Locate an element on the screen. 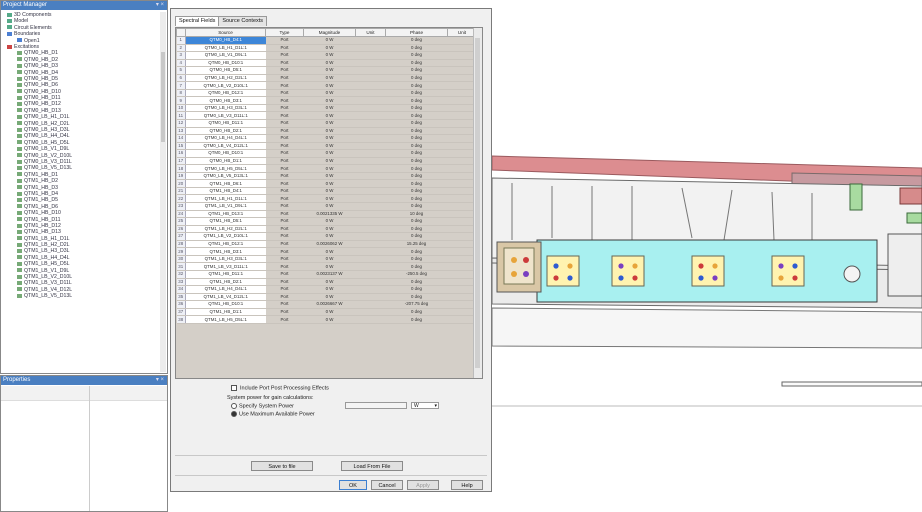  table-row: 22 QTM1_LB_H1_D1L:1 Port 0 W 0 deg is located at coordinates (326, 199).